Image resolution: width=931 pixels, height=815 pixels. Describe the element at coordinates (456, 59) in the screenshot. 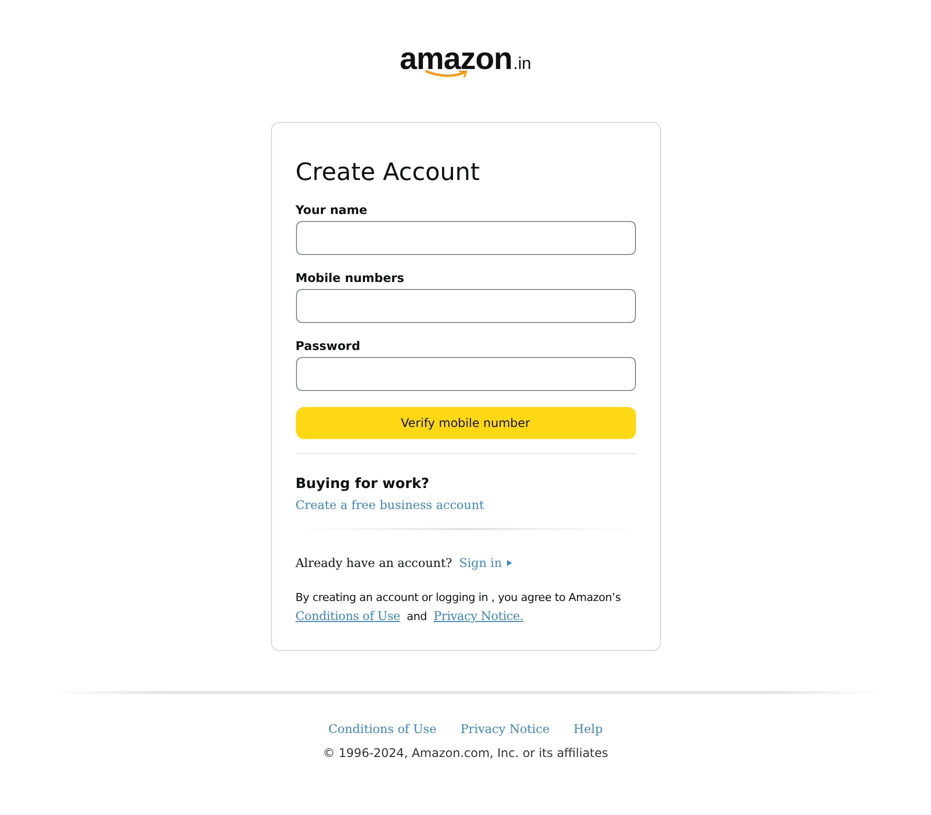

I see `logo-wordmark: amazon` at that location.